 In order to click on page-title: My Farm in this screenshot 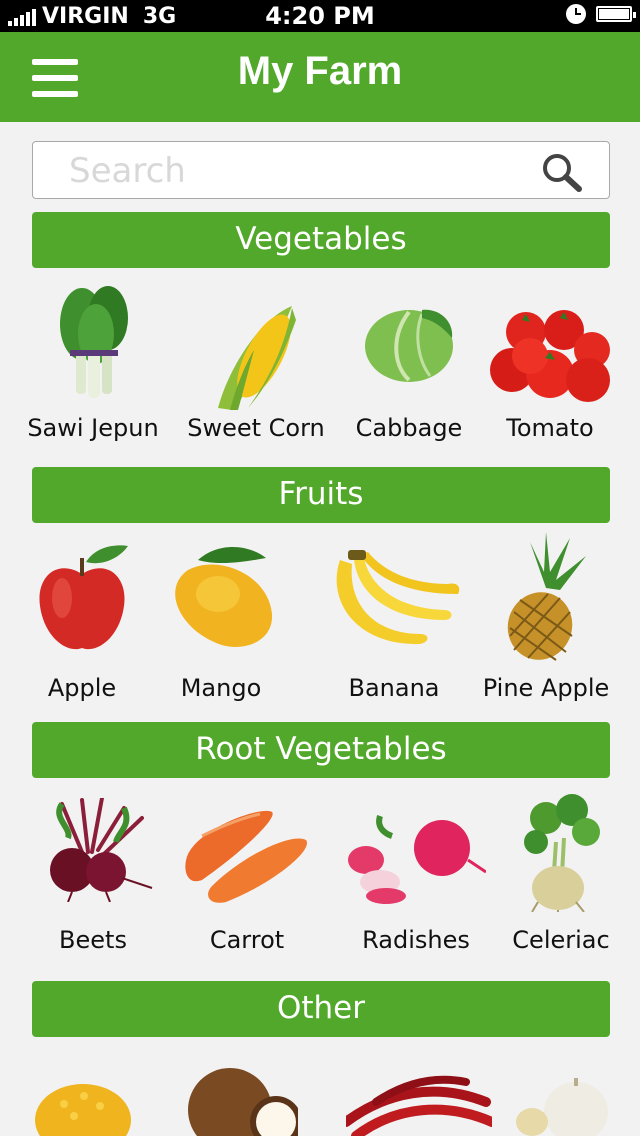, I will do `click(320, 71)`.